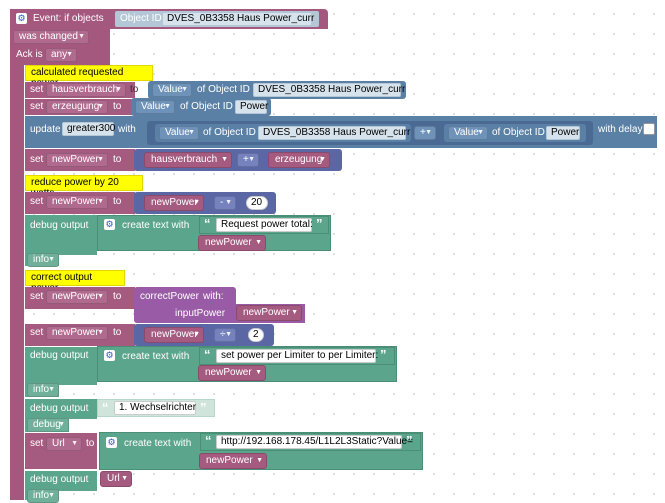 This screenshot has width=665, height=503. I want to click on with-delay-checkbox, so click(649, 129).